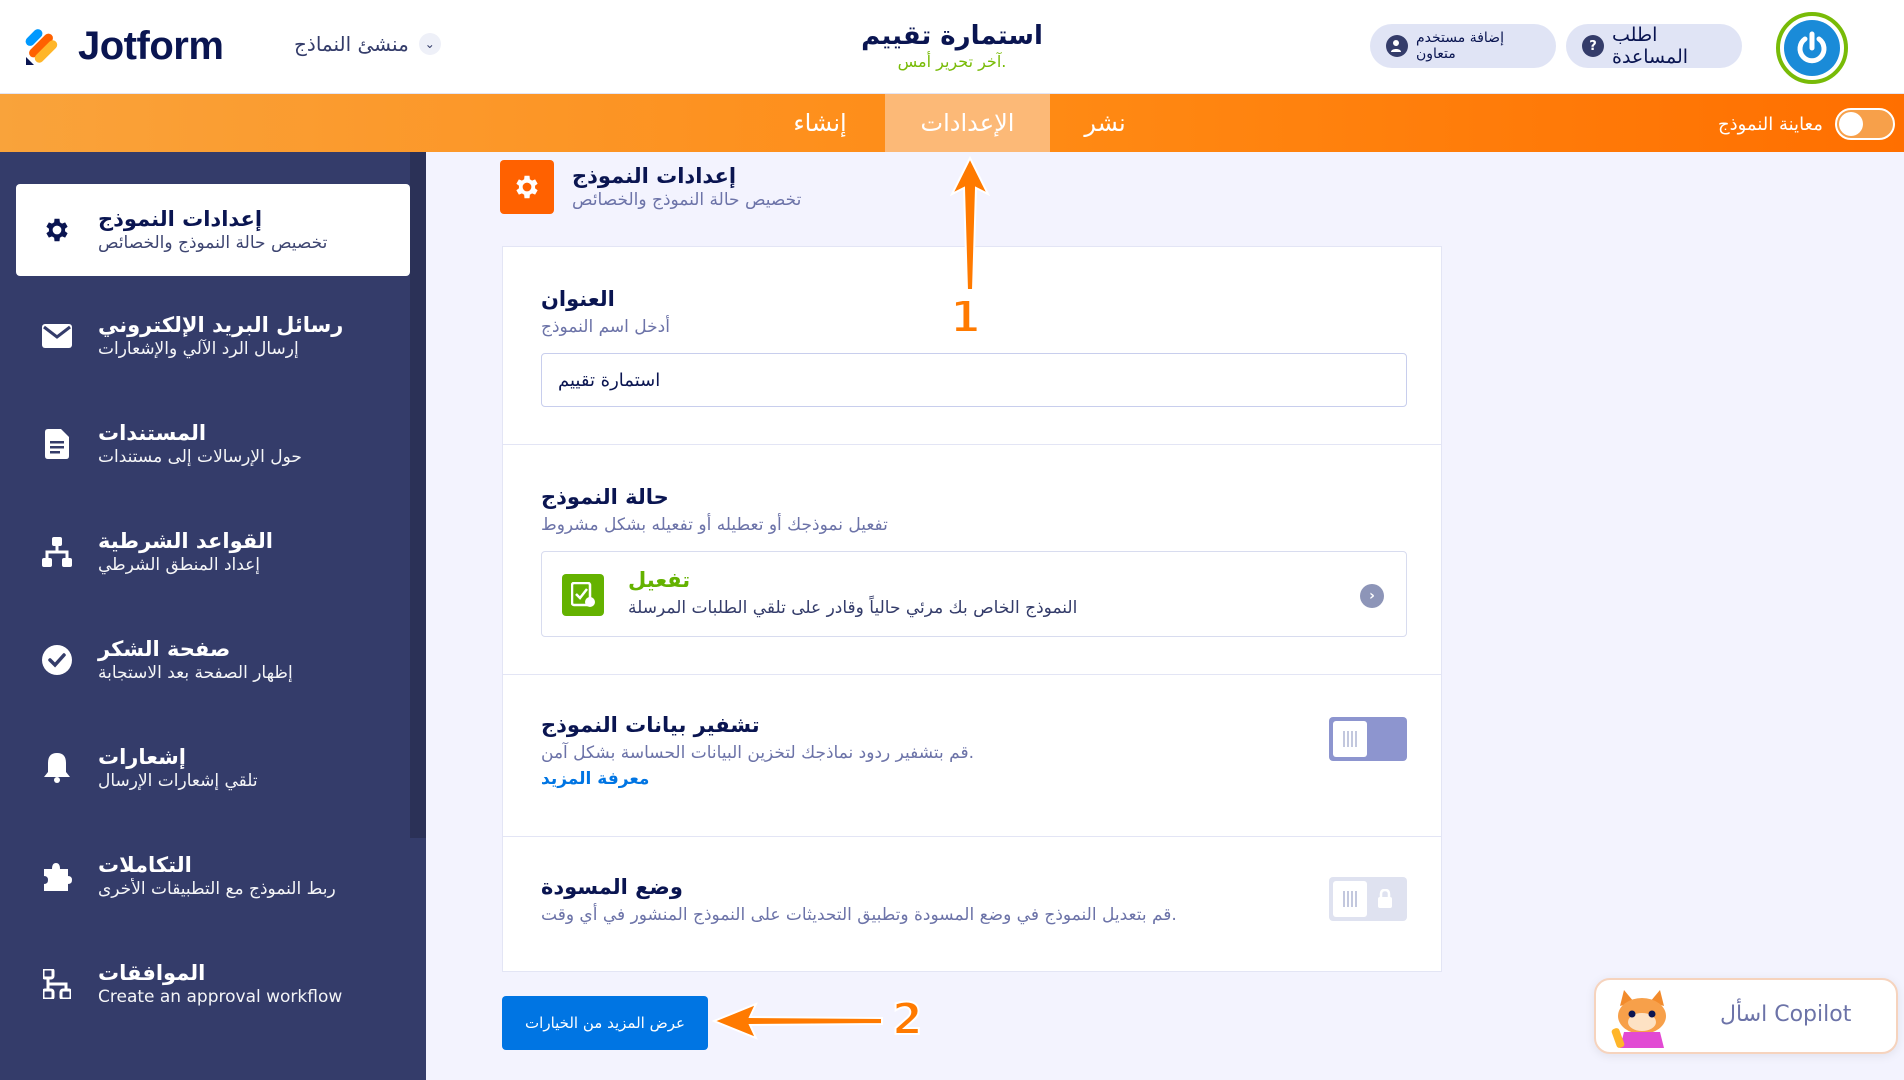 This screenshot has height=1080, width=1904. I want to click on sidebar-item-title: صفحة الشكر, so click(164, 649).